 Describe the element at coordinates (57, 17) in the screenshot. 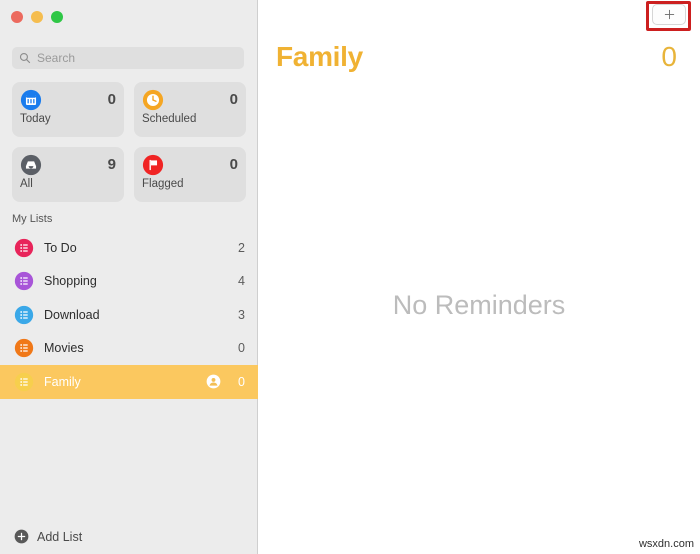

I see `maximize-button` at that location.